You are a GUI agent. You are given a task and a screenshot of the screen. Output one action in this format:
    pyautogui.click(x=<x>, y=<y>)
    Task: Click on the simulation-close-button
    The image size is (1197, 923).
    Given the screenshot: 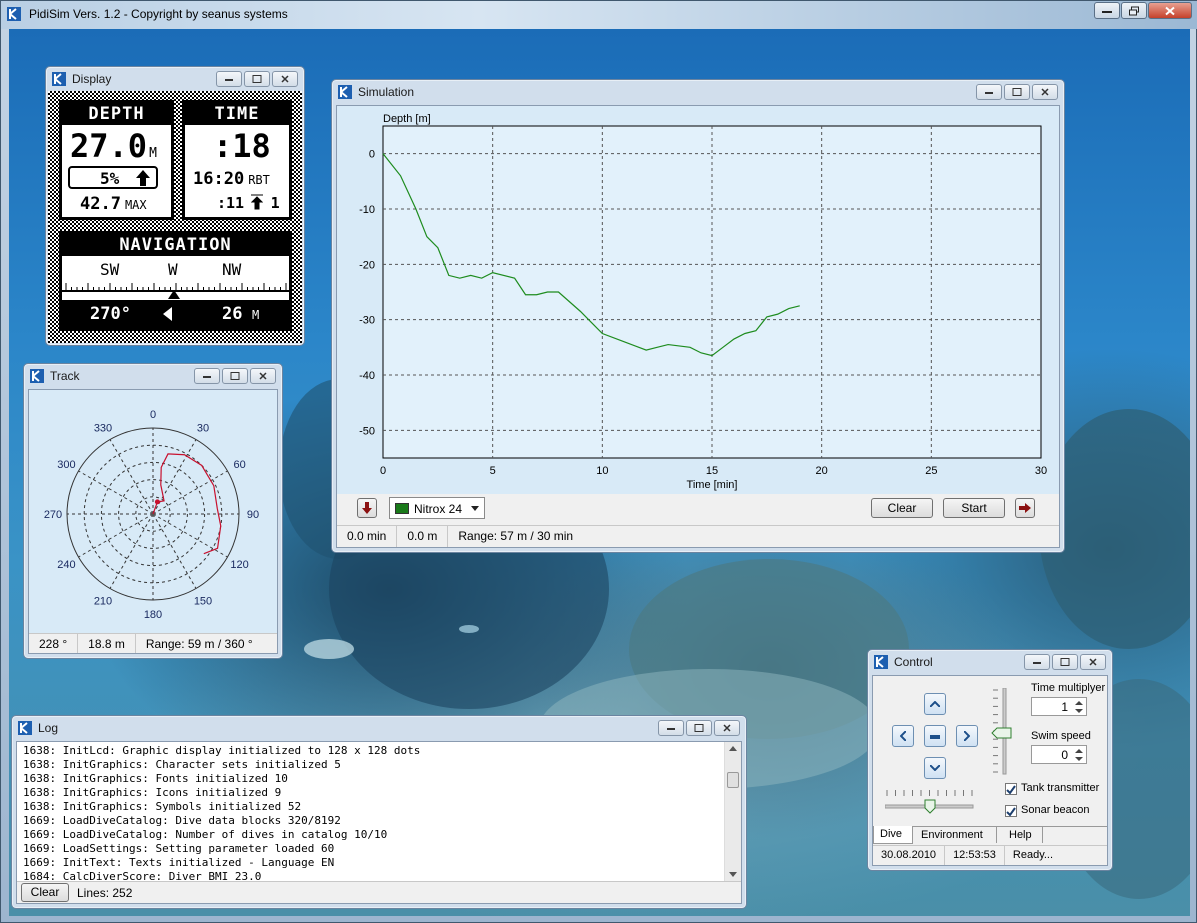 What is the action you would take?
    pyautogui.click(x=1045, y=92)
    